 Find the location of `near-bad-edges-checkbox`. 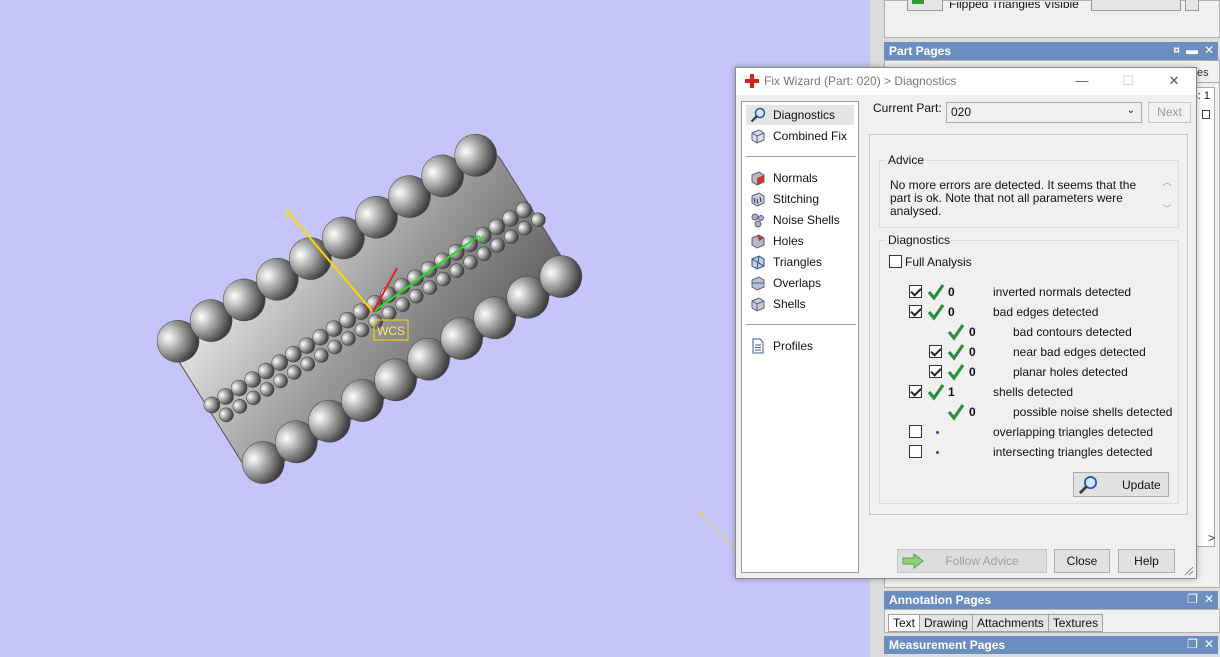

near-bad-edges-checkbox is located at coordinates (935, 351).